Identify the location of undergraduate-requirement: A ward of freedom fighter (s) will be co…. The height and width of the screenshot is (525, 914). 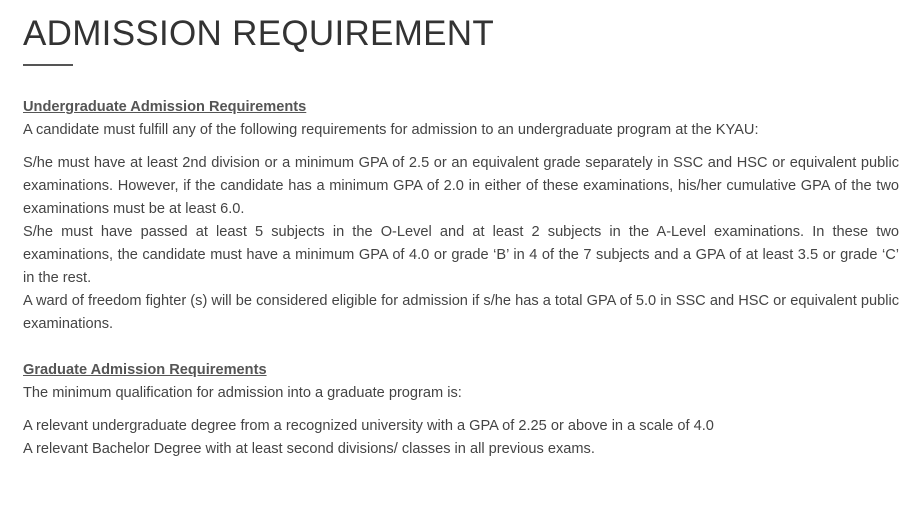
(461, 312).